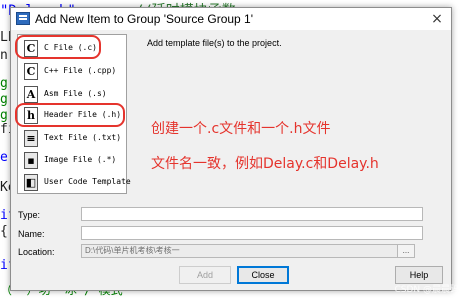  Describe the element at coordinates (252, 233) in the screenshot. I see `name-field` at that location.